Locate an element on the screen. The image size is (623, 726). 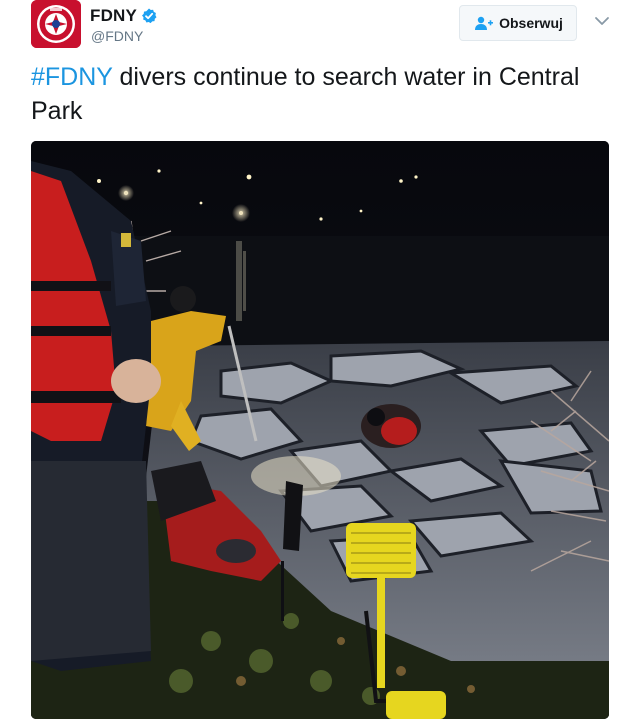
hashtag-link: #FDNY is located at coordinates (72, 77).